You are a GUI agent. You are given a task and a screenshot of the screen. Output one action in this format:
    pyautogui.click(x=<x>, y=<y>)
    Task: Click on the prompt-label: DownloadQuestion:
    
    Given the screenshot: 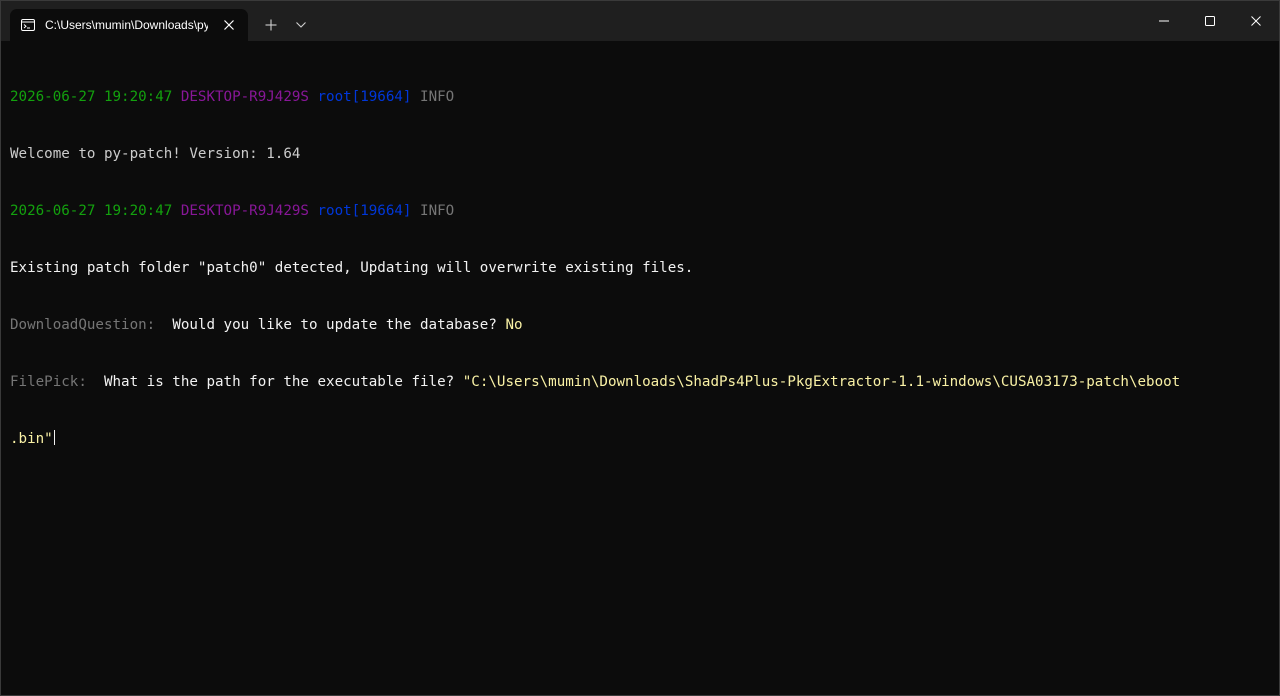 What is the action you would take?
    pyautogui.click(x=83, y=325)
    